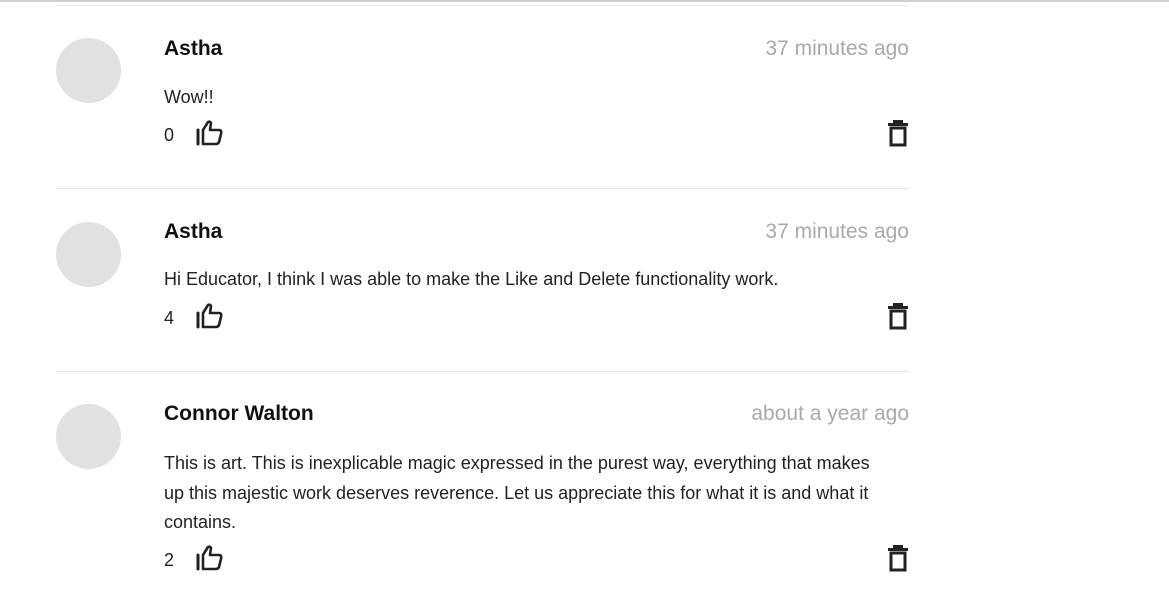 The height and width of the screenshot is (597, 1169). Describe the element at coordinates (239, 413) in the screenshot. I see `comment-author: Connor Walton` at that location.